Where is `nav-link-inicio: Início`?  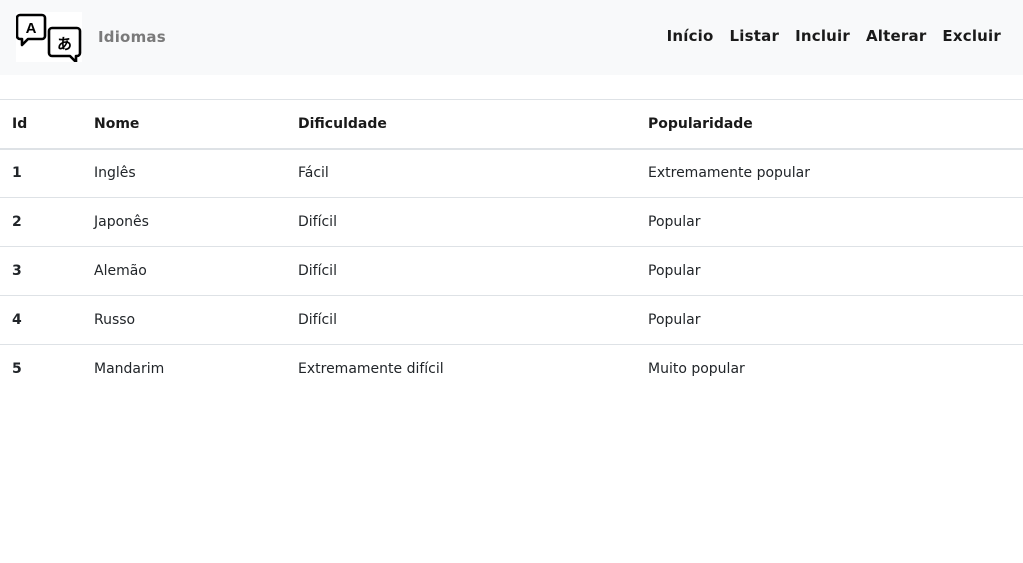
nav-link-inicio: Início is located at coordinates (690, 36).